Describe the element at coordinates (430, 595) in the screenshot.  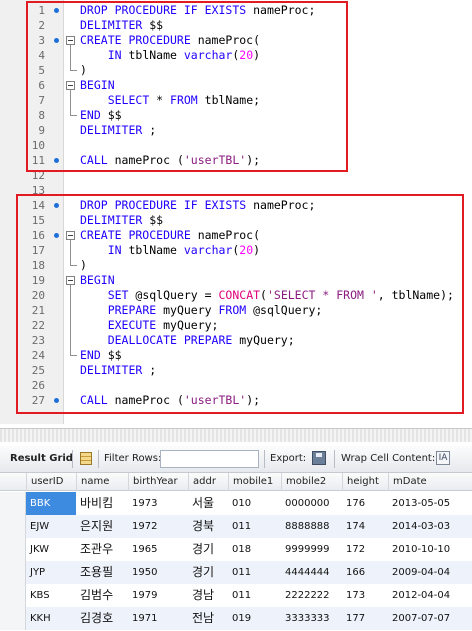
I see `cell-mDate: 2012-04-04` at that location.